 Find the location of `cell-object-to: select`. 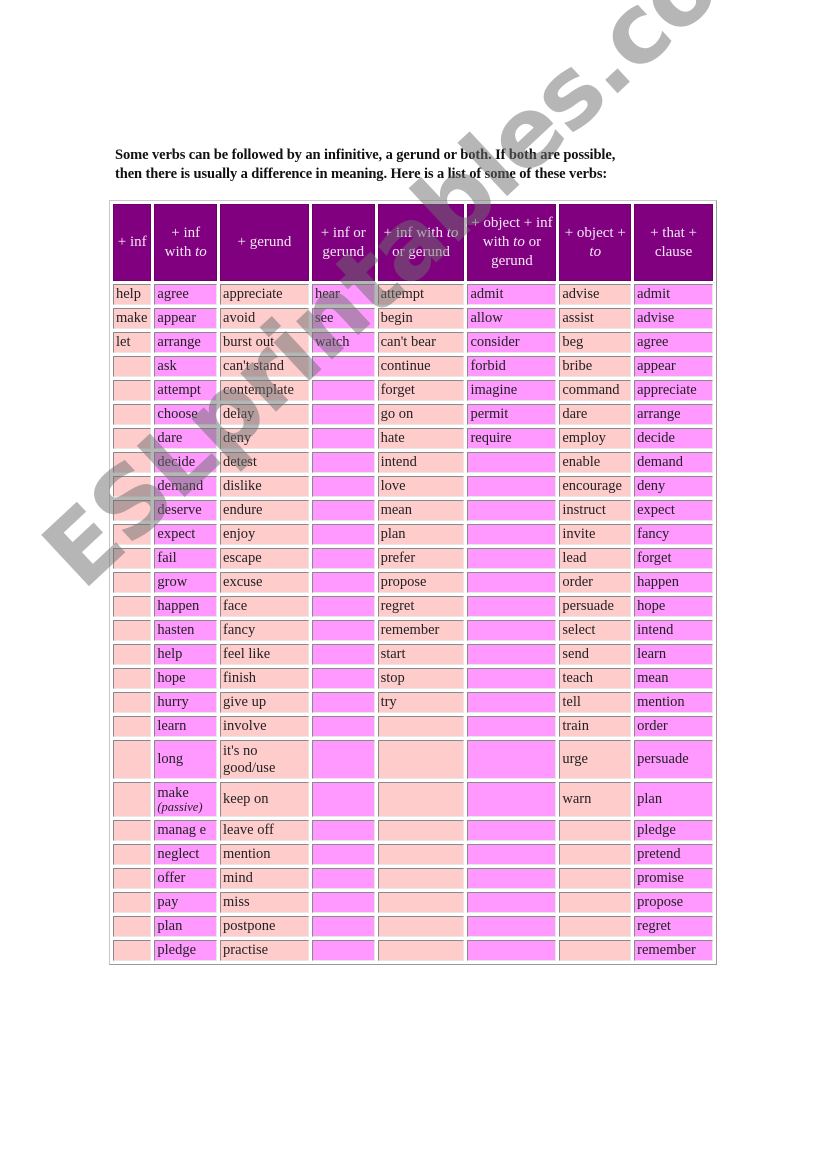

cell-object-to: select is located at coordinates (595, 630).